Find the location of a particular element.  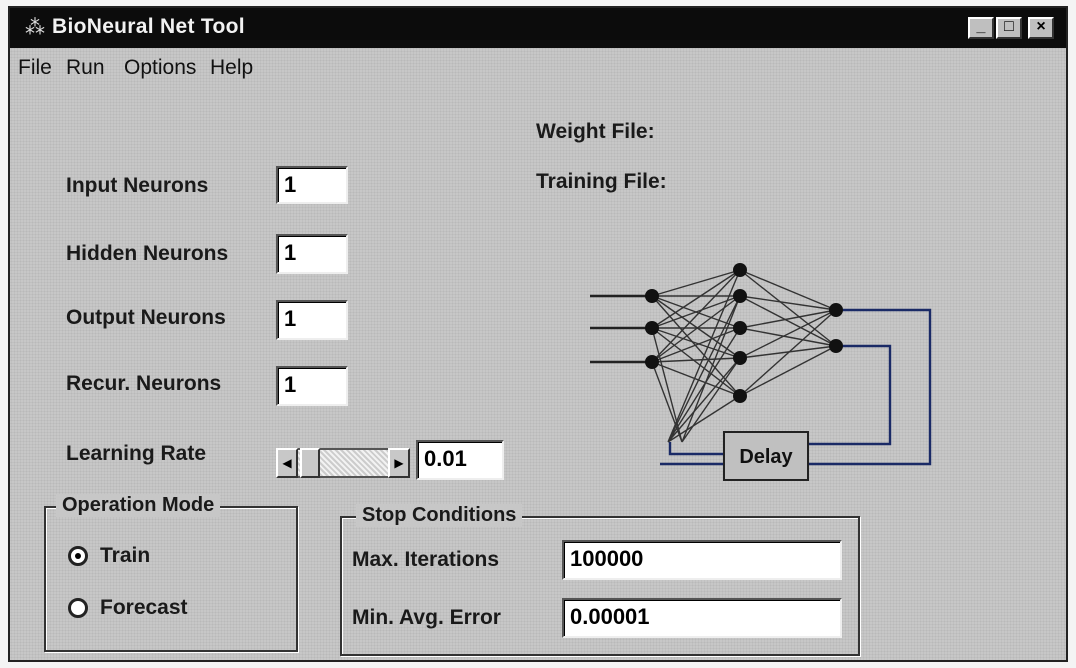

input-neurons-label: Input Neurons is located at coordinates (137, 185).